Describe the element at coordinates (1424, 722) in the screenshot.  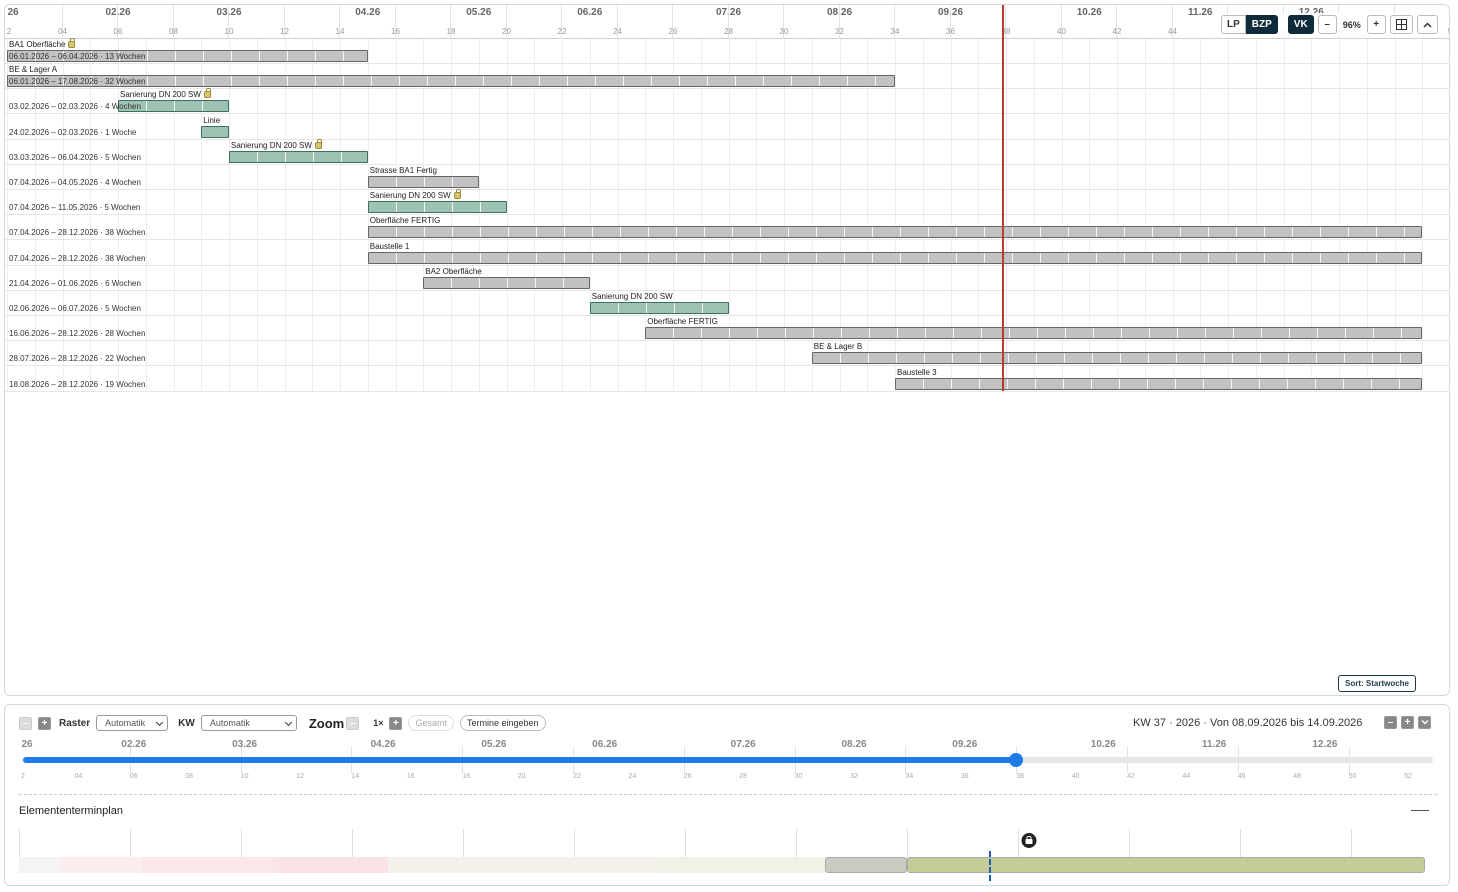
I see `kw-expand-button` at that location.